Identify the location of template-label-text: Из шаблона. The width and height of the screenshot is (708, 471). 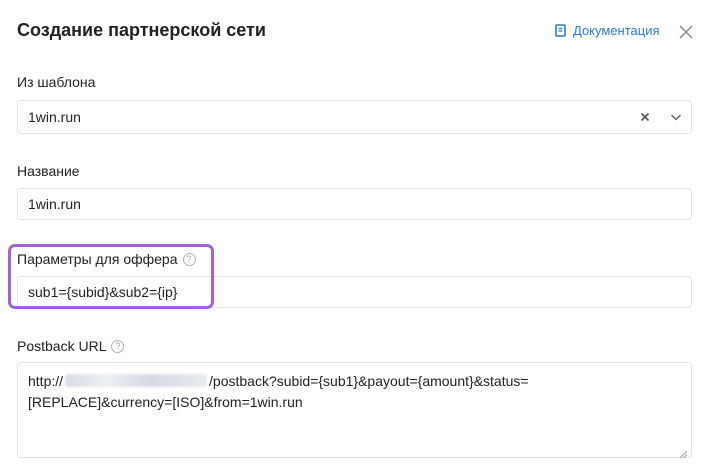
(56, 82).